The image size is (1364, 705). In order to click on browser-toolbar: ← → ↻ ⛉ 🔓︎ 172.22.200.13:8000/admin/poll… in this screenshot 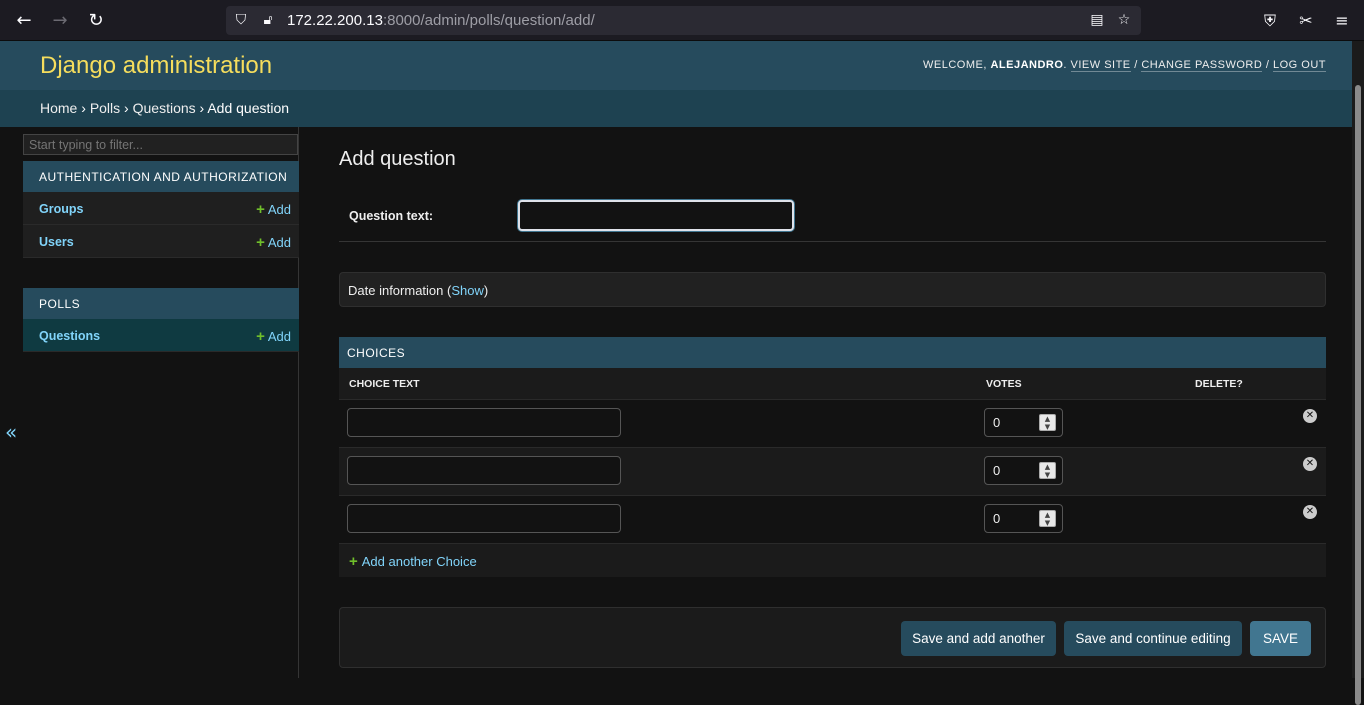, I will do `click(682, 20)`.